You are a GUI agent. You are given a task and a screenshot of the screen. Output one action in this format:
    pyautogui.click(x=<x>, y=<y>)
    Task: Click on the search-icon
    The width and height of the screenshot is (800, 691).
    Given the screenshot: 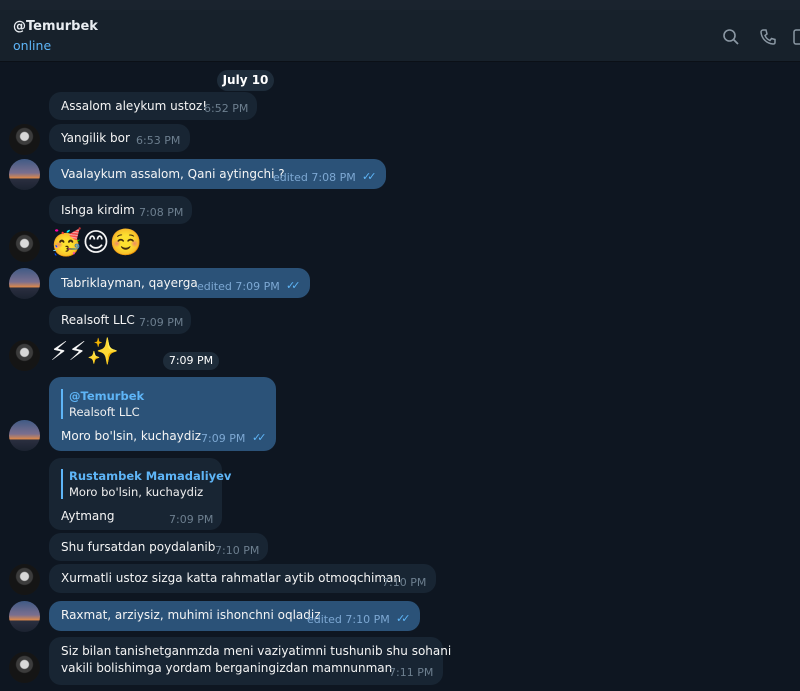 What is the action you would take?
    pyautogui.click(x=731, y=37)
    